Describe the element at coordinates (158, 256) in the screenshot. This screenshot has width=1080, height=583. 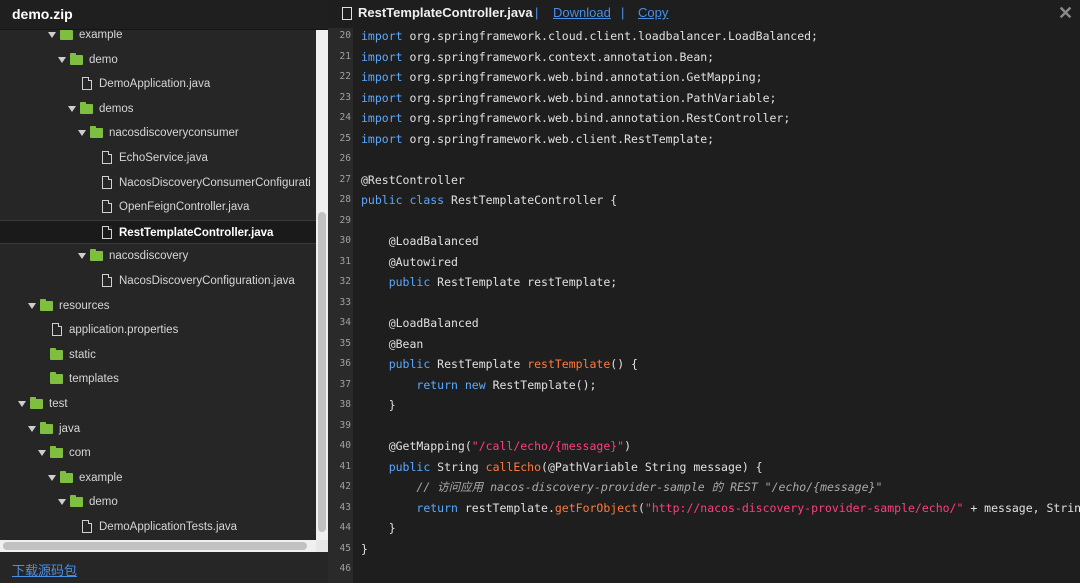
I see `tree-folder: nacosdiscovery` at that location.